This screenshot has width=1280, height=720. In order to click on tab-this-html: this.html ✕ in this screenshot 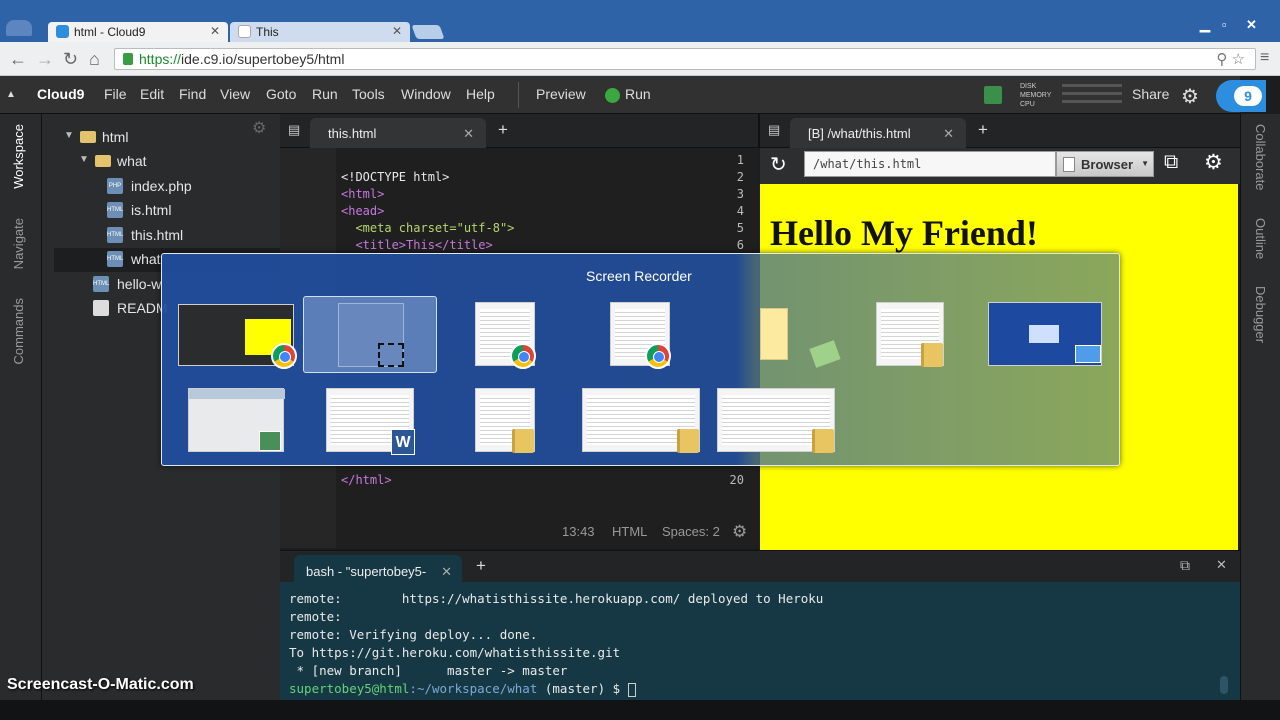, I will do `click(398, 133)`.